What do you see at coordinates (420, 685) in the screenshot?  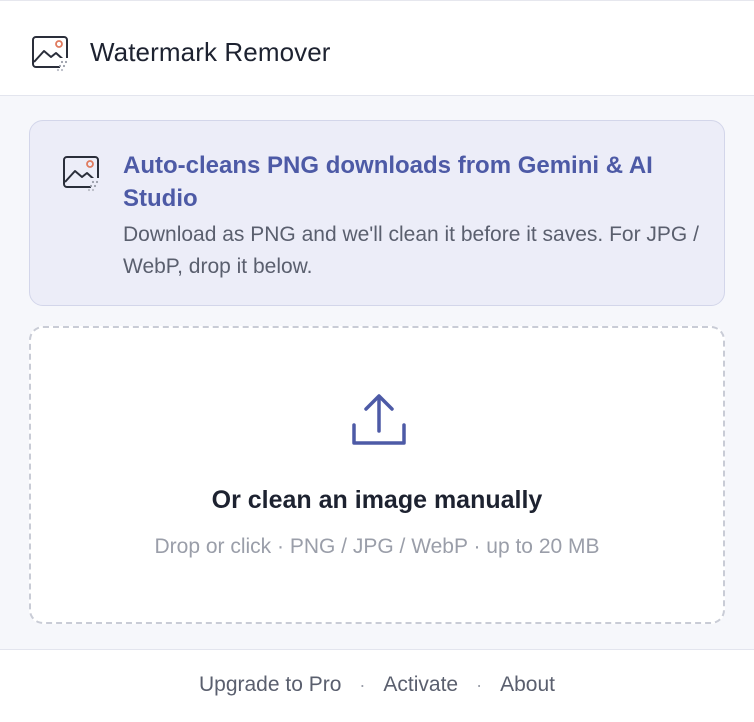 I see `activate-link: Activate` at bounding box center [420, 685].